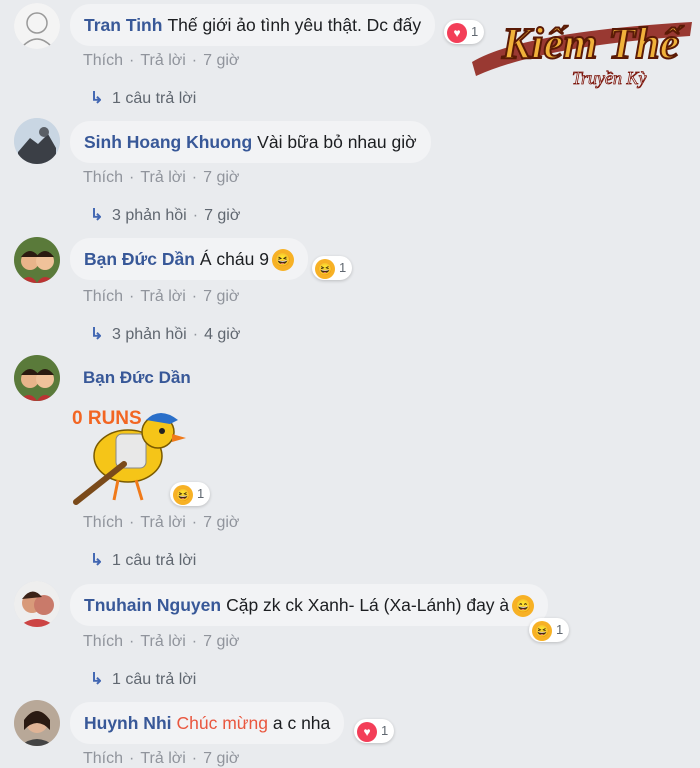 The height and width of the screenshot is (768, 700). I want to click on comment-author: Sinh Hoang Khuong, so click(168, 142).